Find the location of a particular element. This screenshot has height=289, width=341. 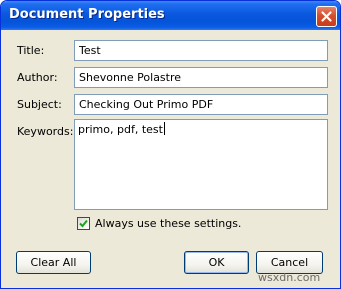

ok-button: OK is located at coordinates (216, 262).